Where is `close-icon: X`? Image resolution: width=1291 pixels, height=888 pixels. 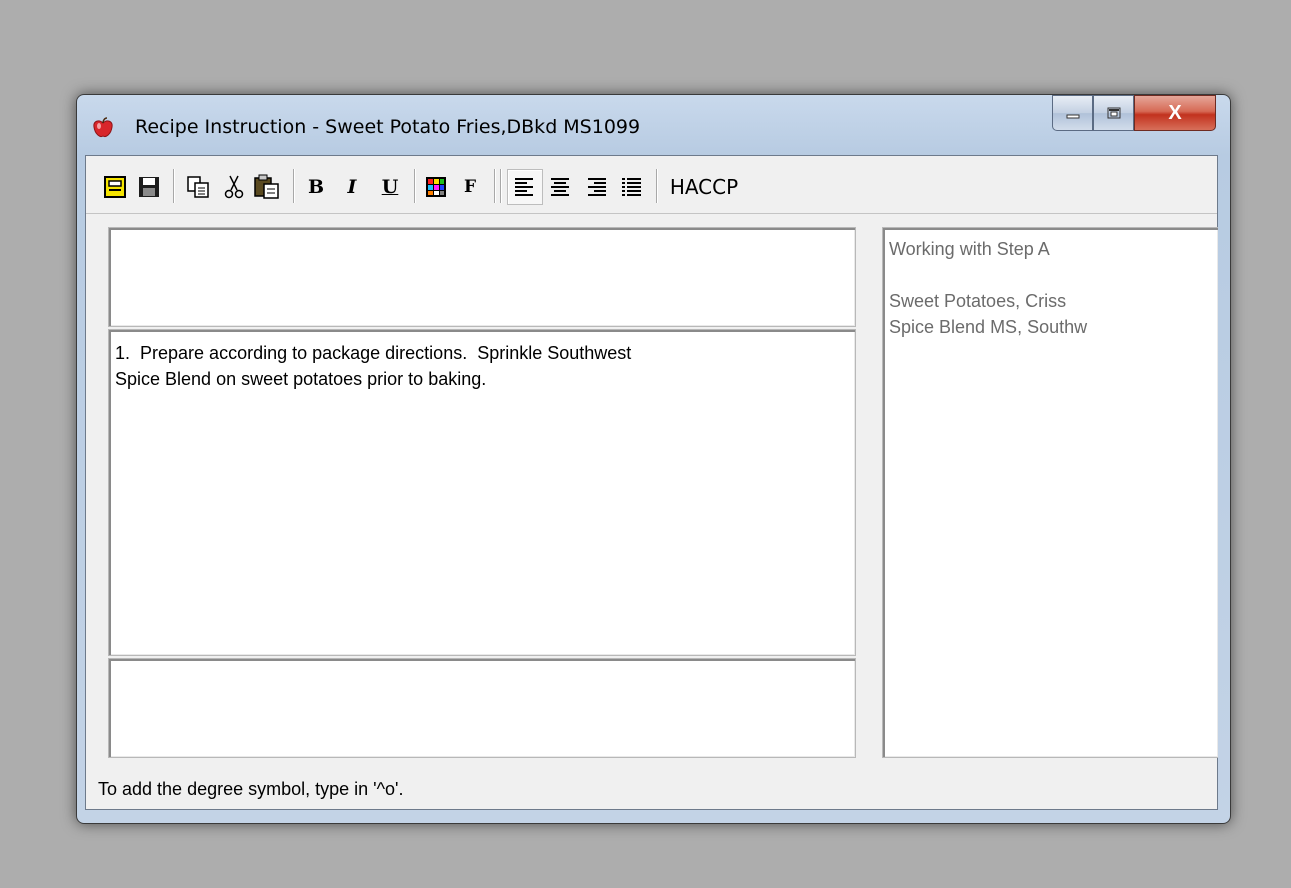
close-icon: X is located at coordinates (1175, 112).